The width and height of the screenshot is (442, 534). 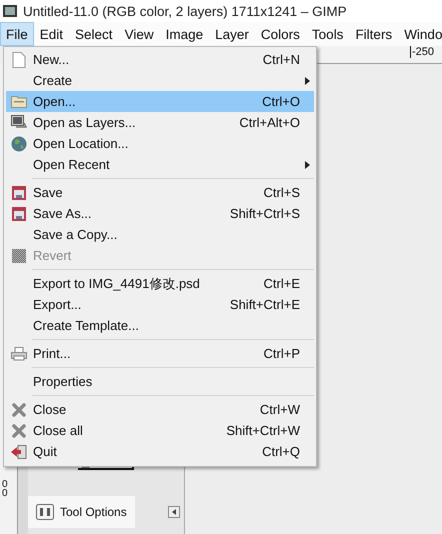 What do you see at coordinates (420, 34) in the screenshot?
I see `menu-item: Windo` at bounding box center [420, 34].